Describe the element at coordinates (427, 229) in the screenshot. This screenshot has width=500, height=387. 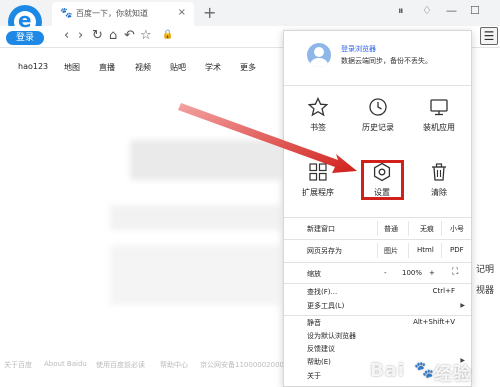
I see `new-window-incognito-option: 无痕` at that location.